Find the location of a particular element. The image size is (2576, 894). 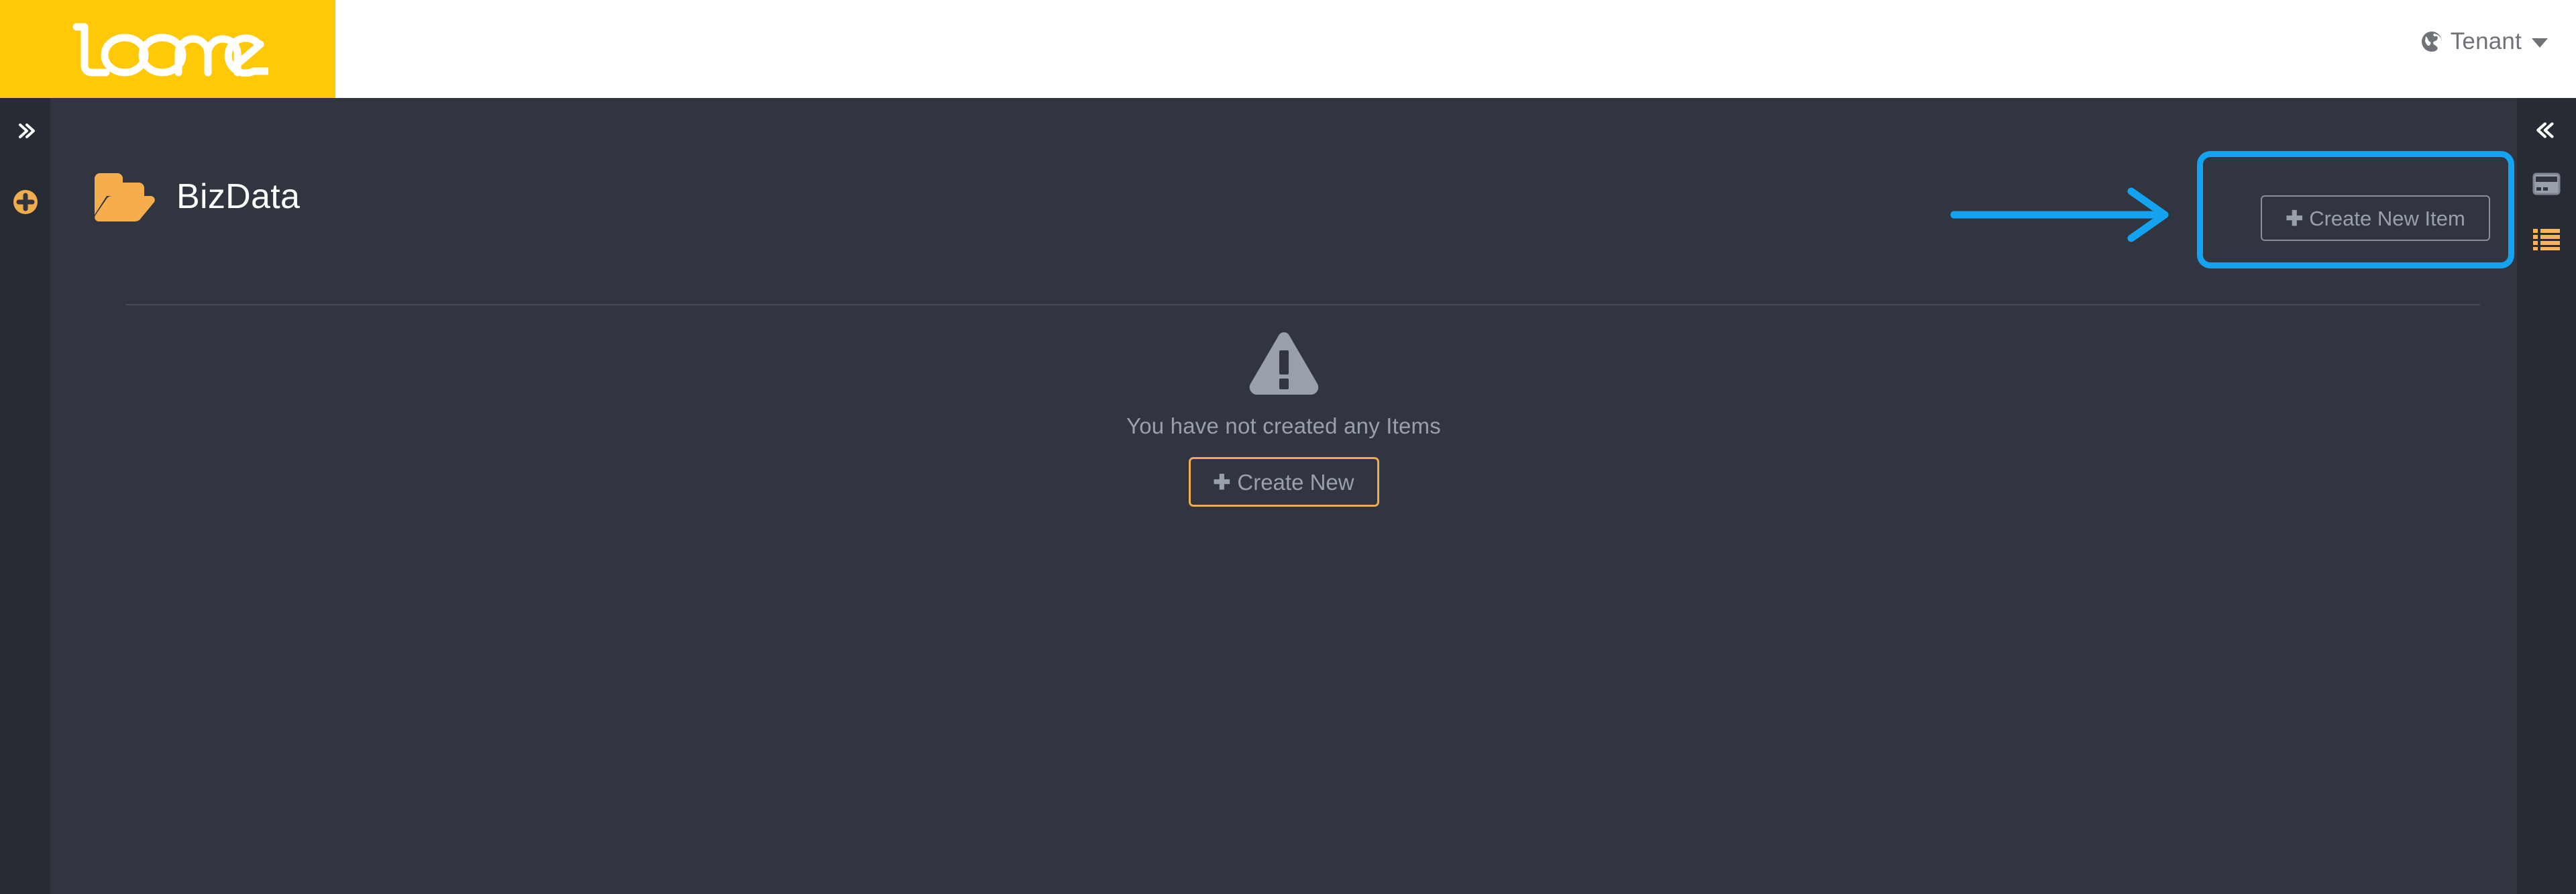

create-new-label: Create New is located at coordinates (1295, 482).